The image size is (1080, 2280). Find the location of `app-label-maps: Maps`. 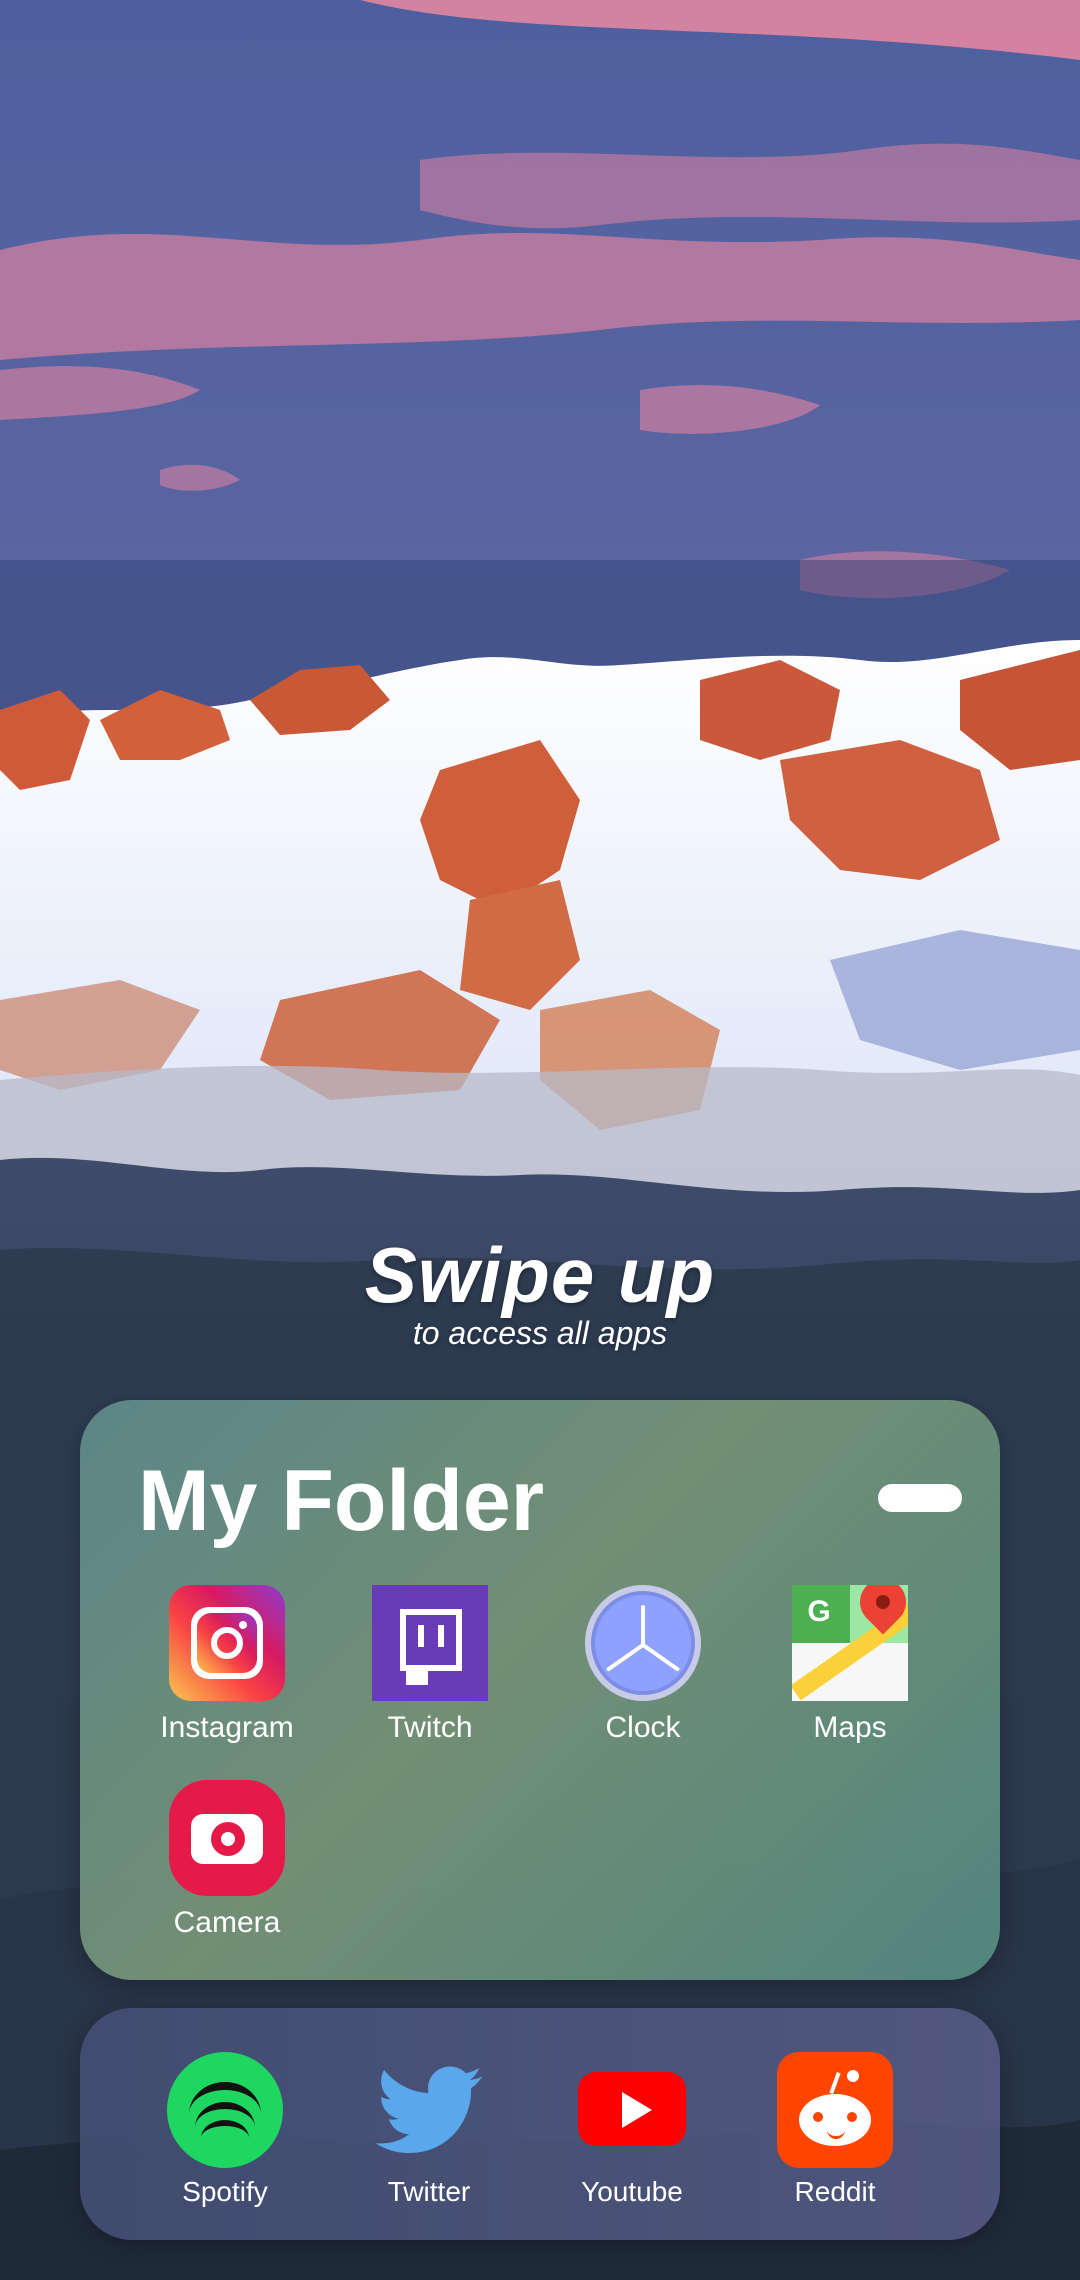

app-label-maps: Maps is located at coordinates (850, 1727).